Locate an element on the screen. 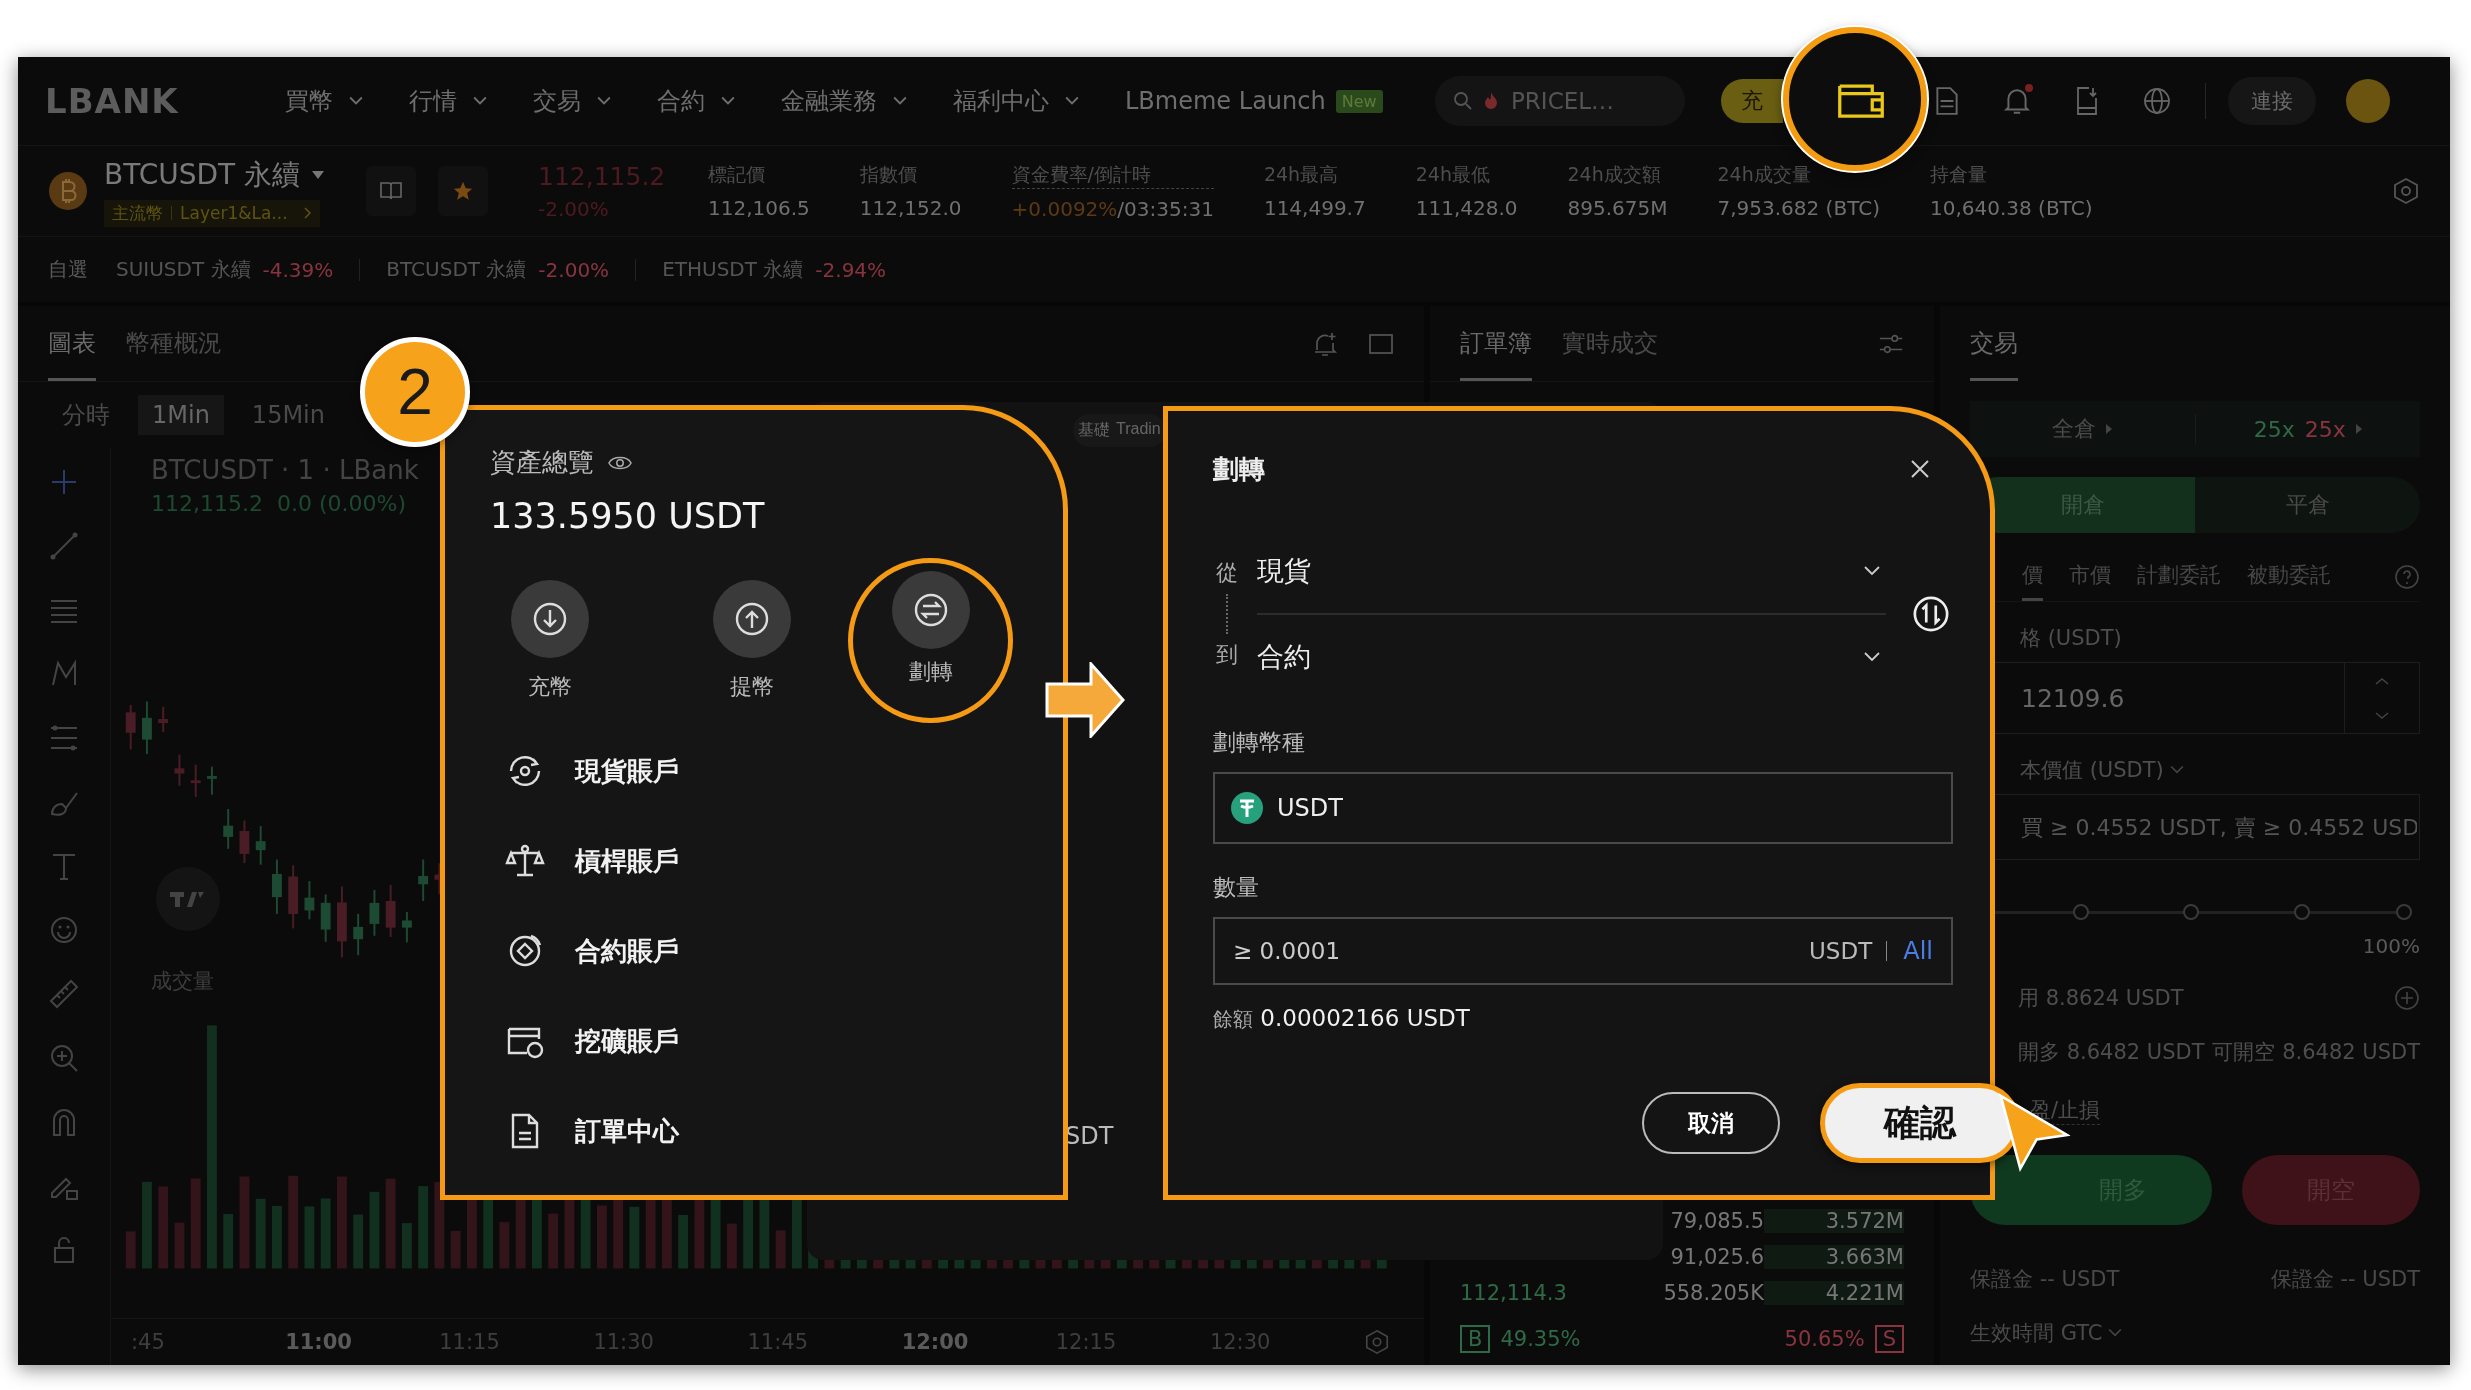  action-label: 劃轉 is located at coordinates (930, 672).